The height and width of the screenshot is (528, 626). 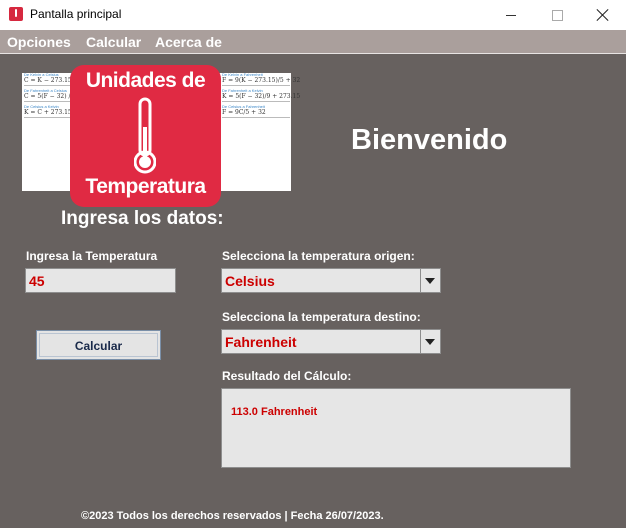 I want to click on calculate-button: Calcular, so click(x=98, y=345).